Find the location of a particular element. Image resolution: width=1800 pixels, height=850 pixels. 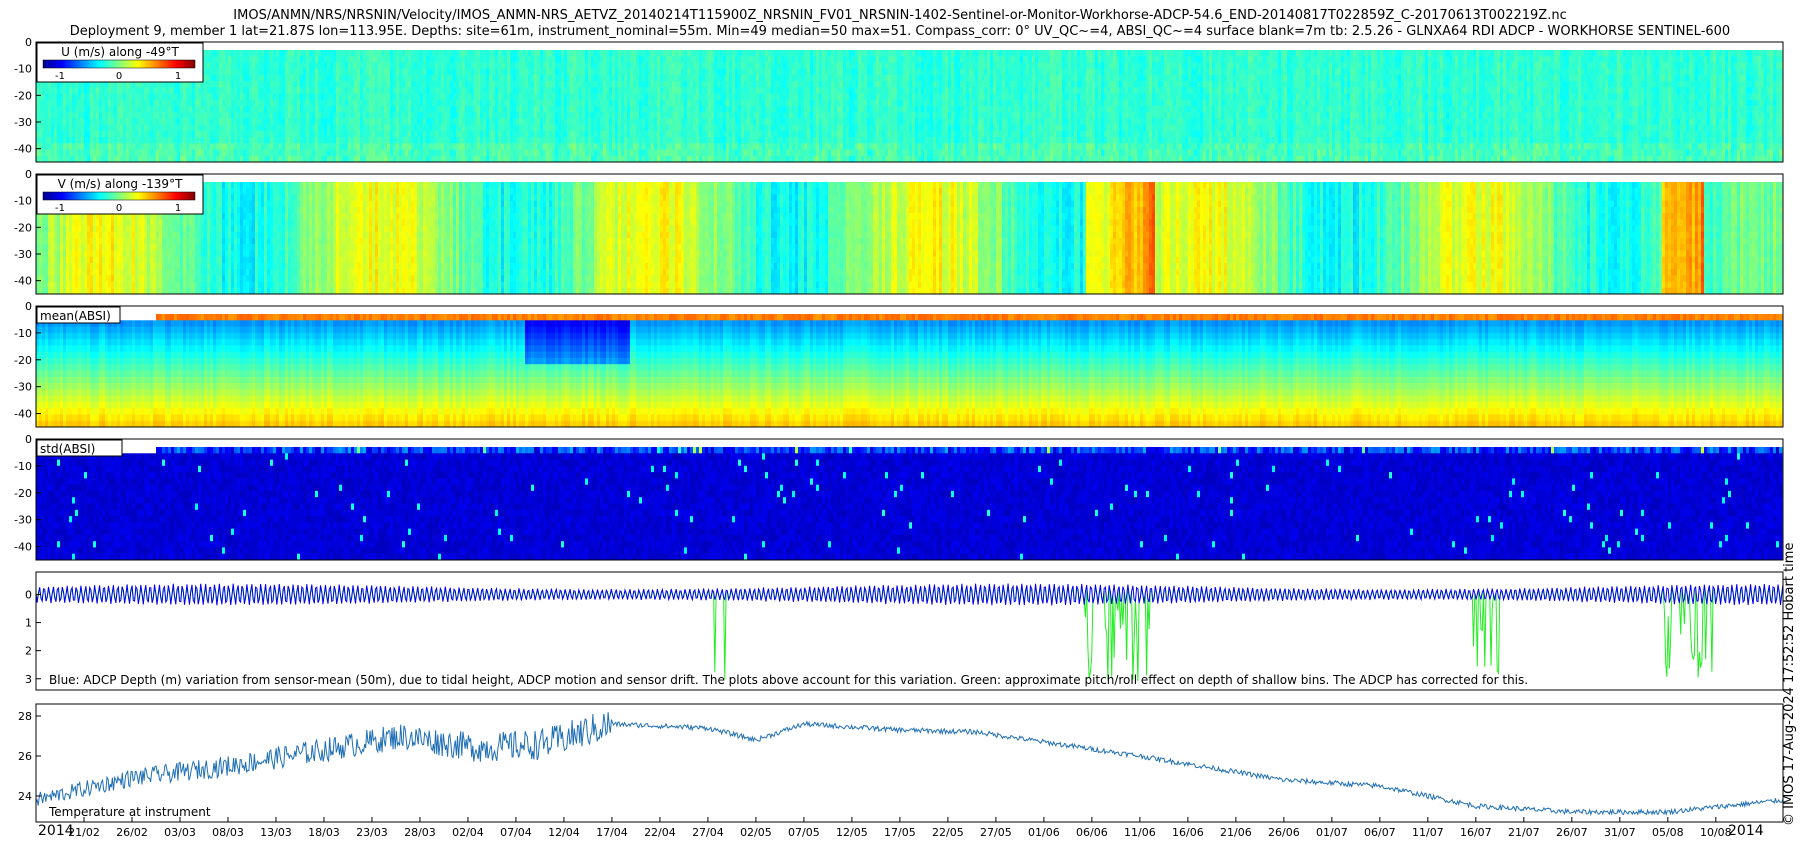

x-tick-label: 02/05 is located at coordinates (756, 832).